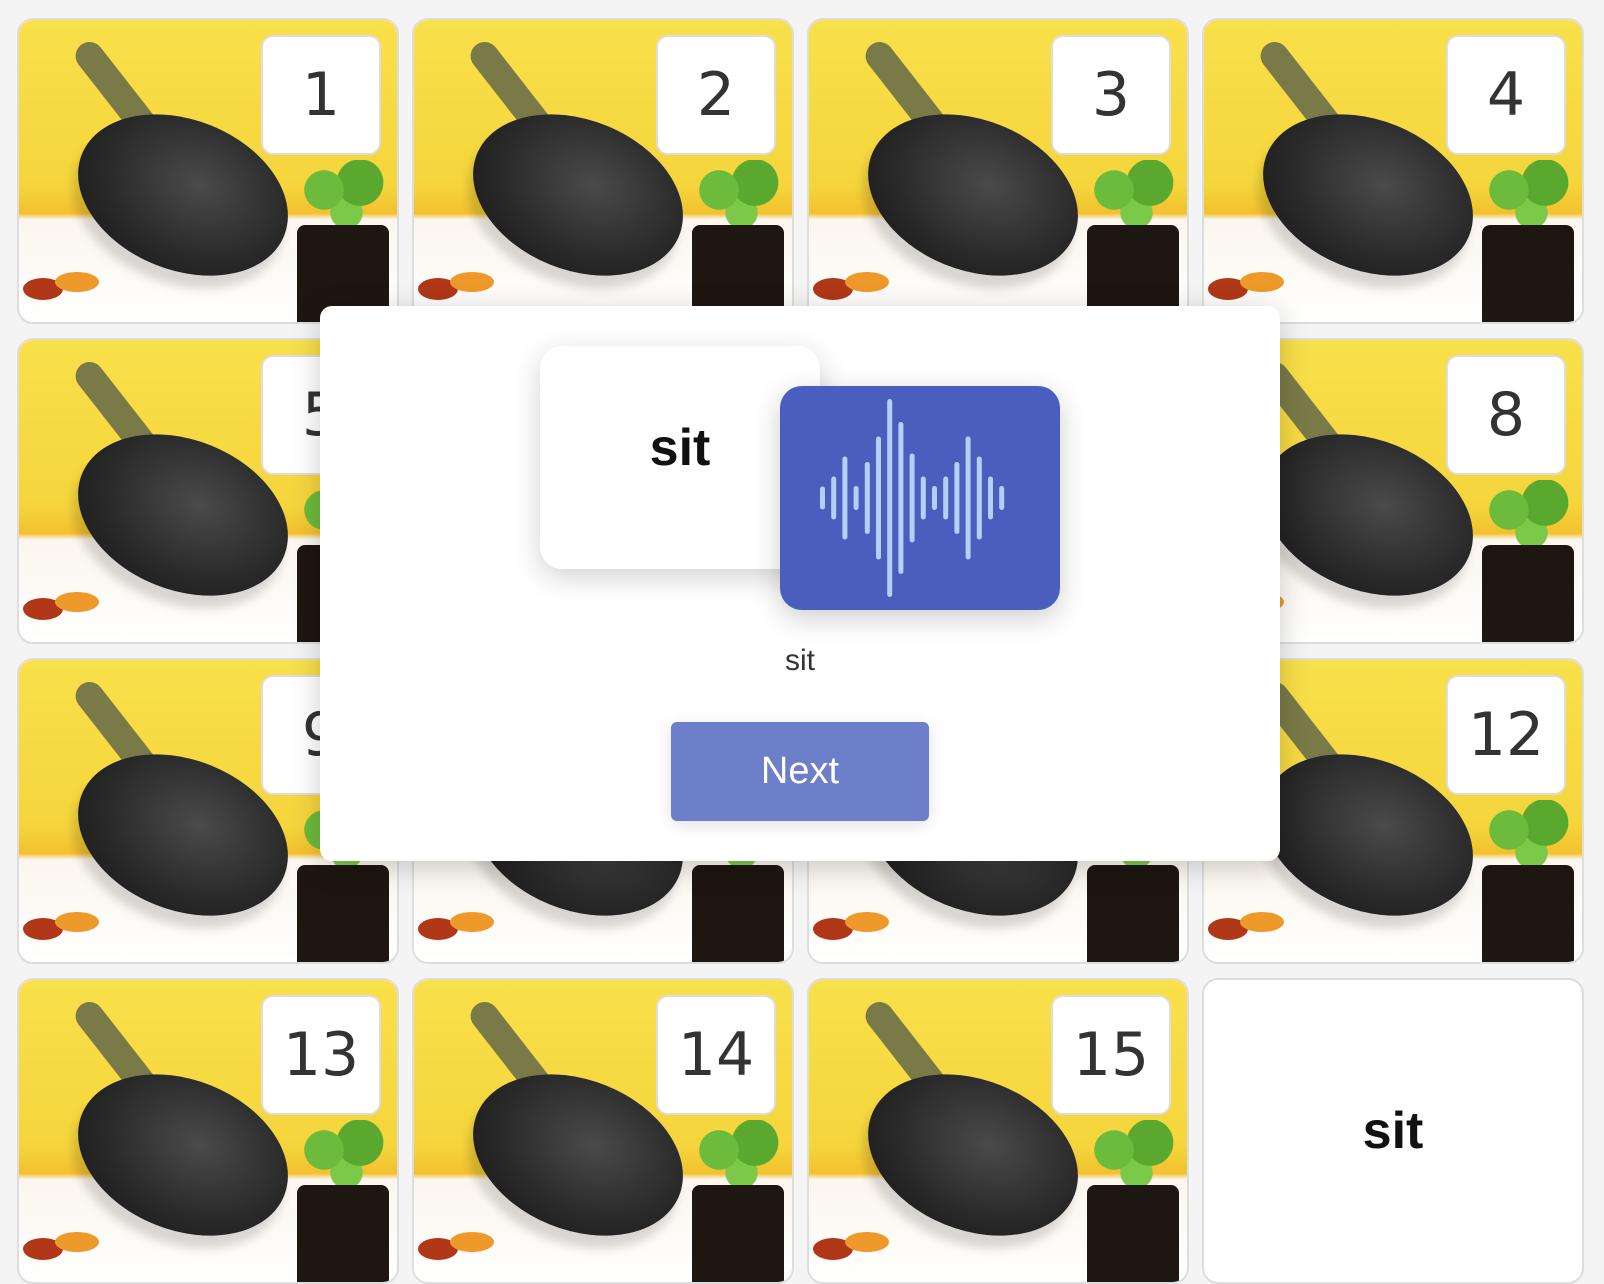 This screenshot has height=1284, width=1604. I want to click on next-button: Next, so click(800, 771).